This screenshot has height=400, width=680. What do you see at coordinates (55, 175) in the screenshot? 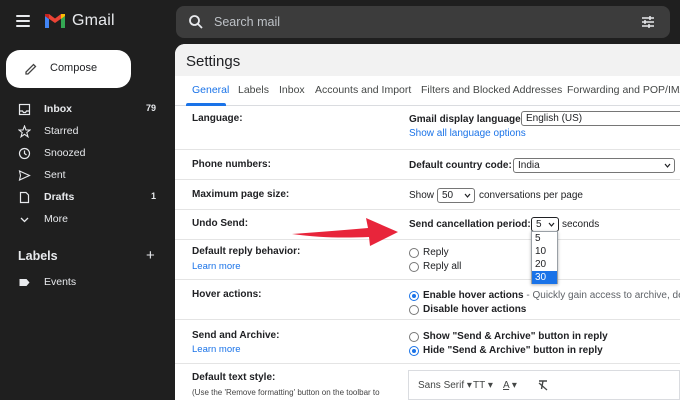
I see `sidebar-item-label: Sent` at bounding box center [55, 175].